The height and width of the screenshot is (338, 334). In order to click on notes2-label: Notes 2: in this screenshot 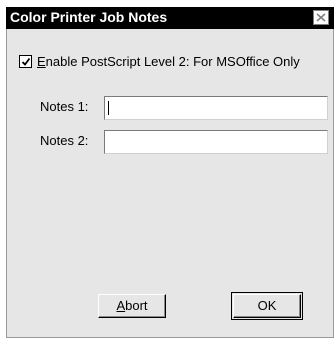, I will do `click(64, 140)`.